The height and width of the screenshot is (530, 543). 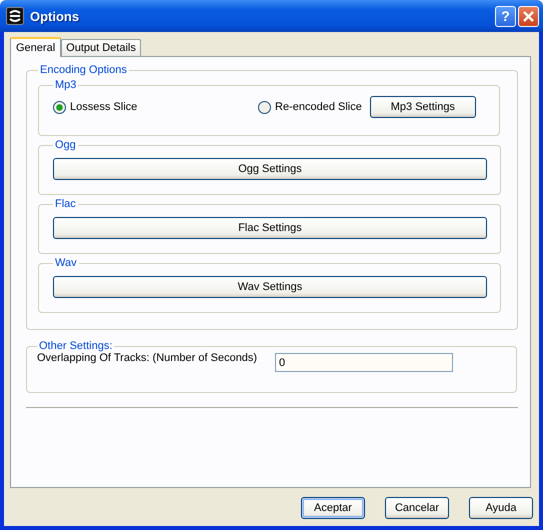 I want to click on group-title: Ogg, so click(x=65, y=145).